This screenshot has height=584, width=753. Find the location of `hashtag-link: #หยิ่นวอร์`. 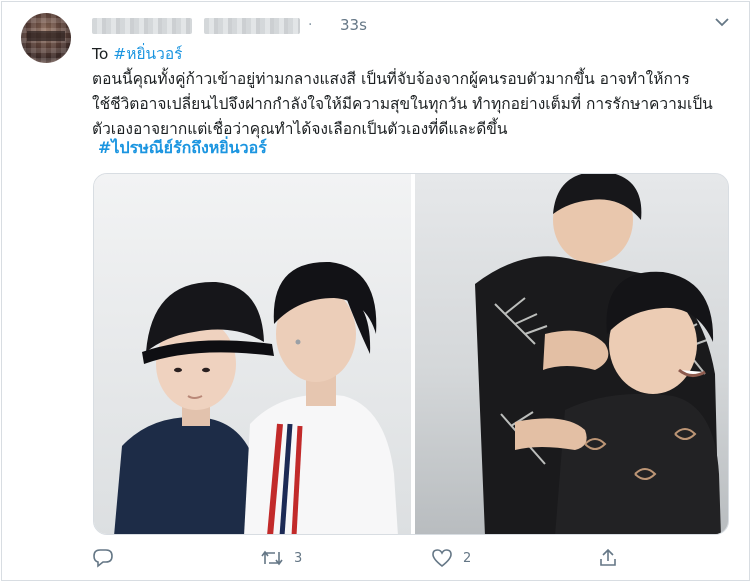

hashtag-link: #หยิ่นวอร์ is located at coordinates (147, 54).